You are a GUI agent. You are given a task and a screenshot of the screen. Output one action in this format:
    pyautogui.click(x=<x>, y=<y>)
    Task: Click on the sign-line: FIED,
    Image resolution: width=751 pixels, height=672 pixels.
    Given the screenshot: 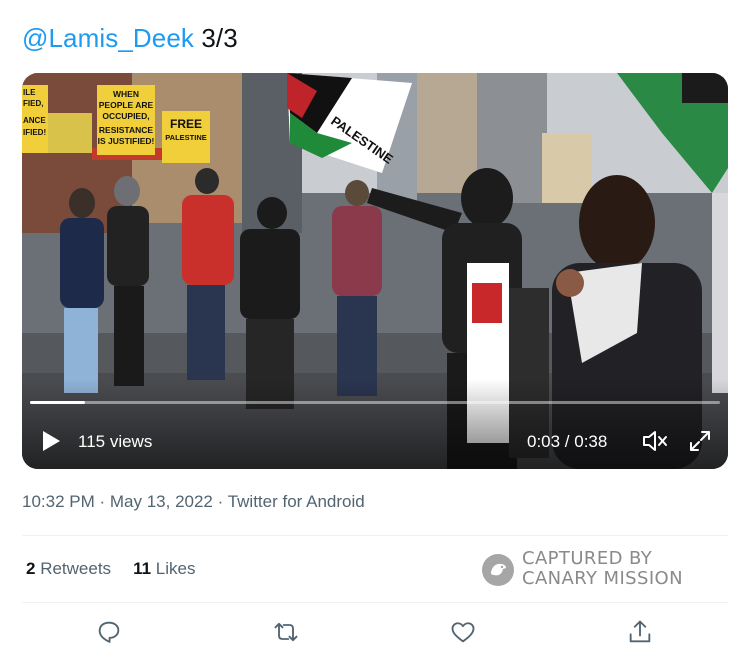 What is the action you would take?
    pyautogui.click(x=33, y=103)
    